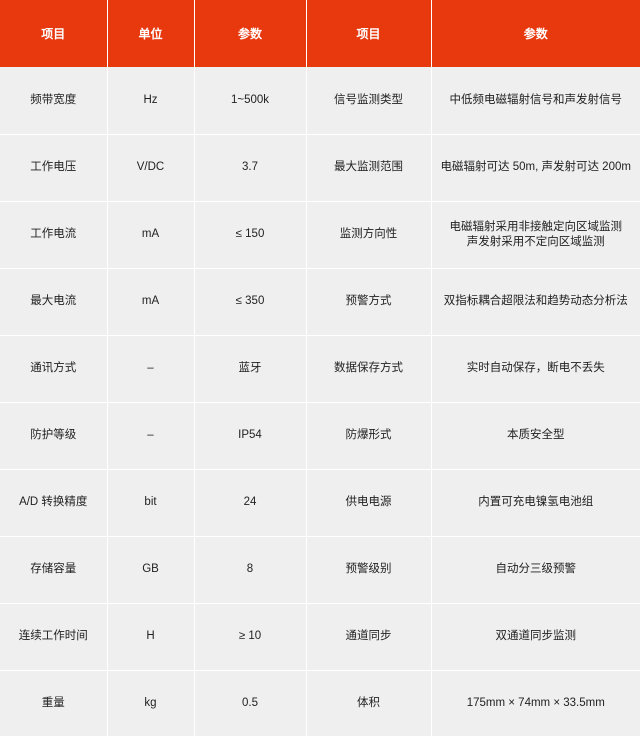  I want to click on cell-item-name: 工作电压, so click(54, 168).